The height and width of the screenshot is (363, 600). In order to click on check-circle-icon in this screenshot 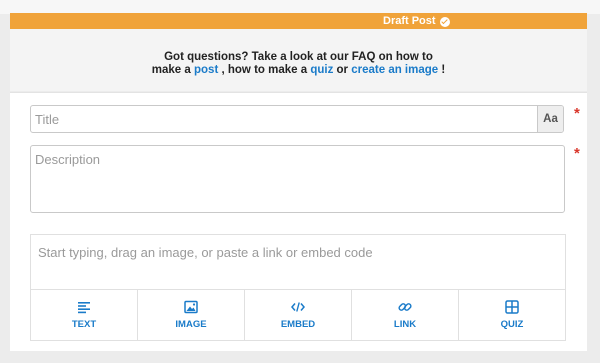, I will do `click(444, 22)`.